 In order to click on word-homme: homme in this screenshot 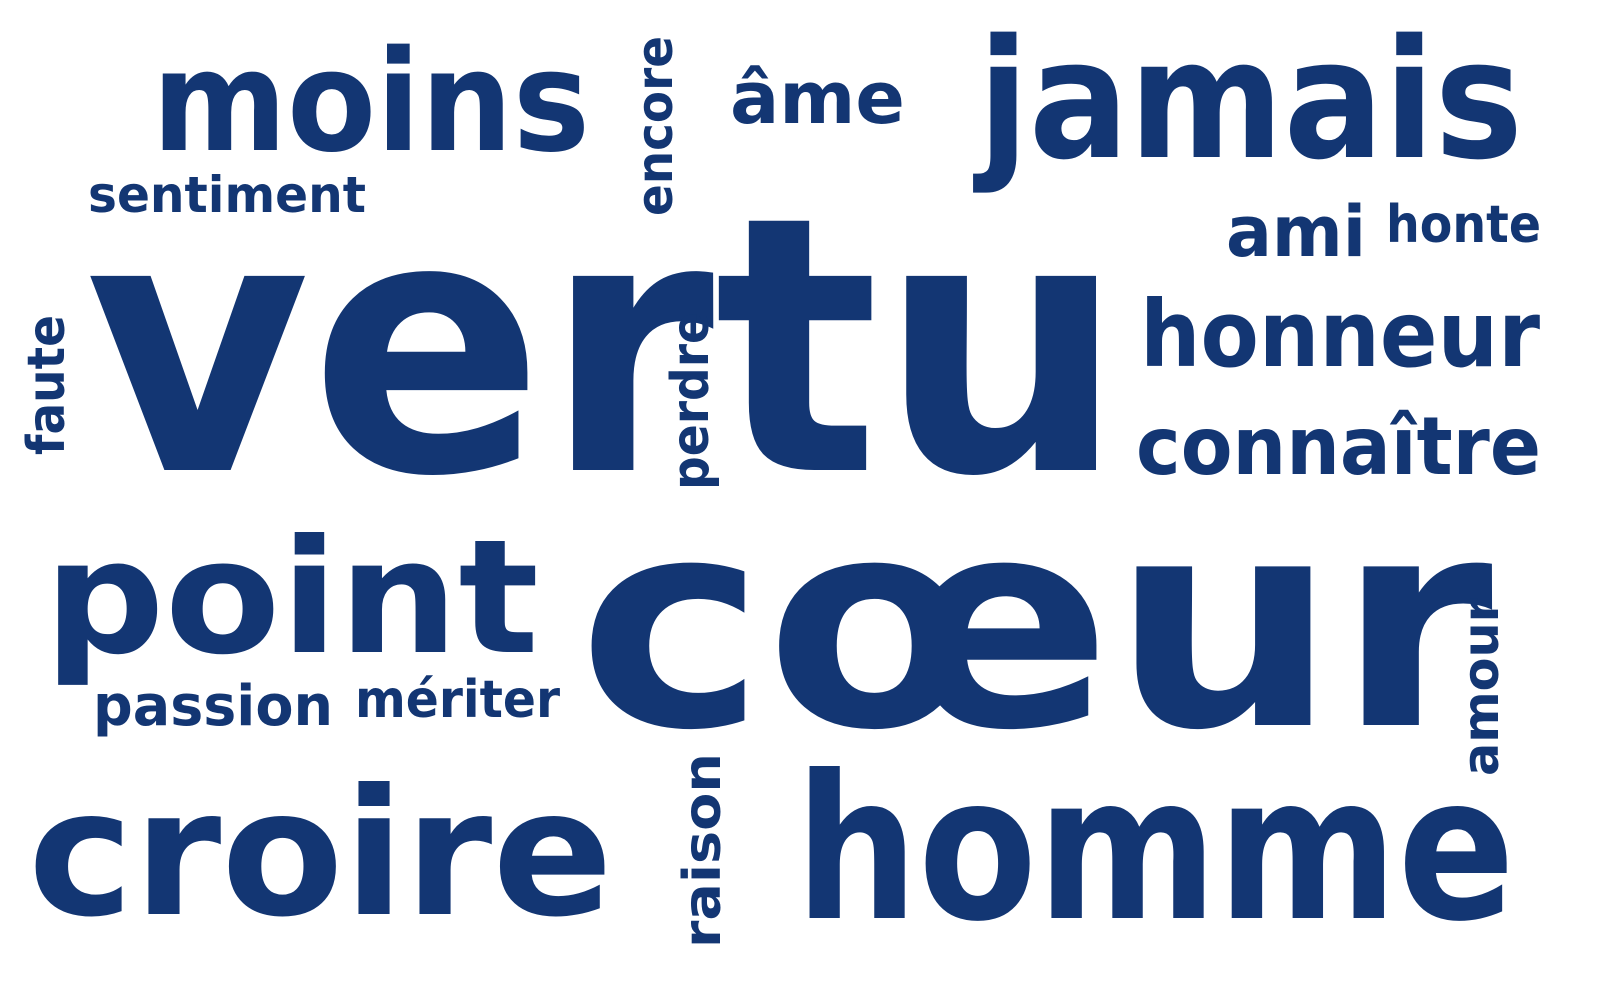, I will do `click(1155, 849)`.